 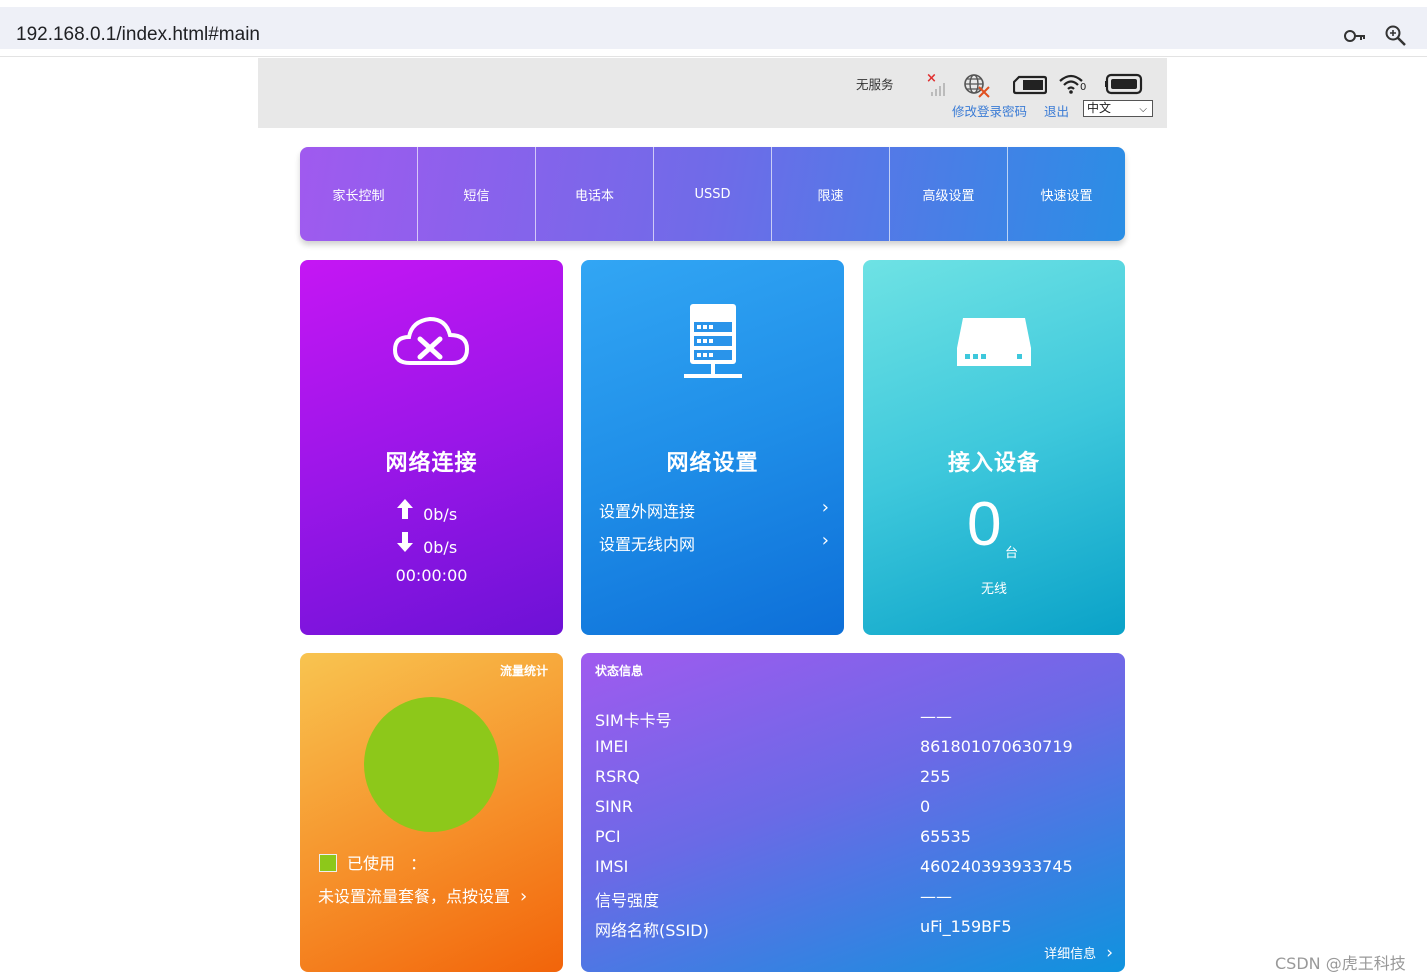 What do you see at coordinates (714, 542) in the screenshot?
I see `wlan-settings-link: 设置无线内网 ›` at bounding box center [714, 542].